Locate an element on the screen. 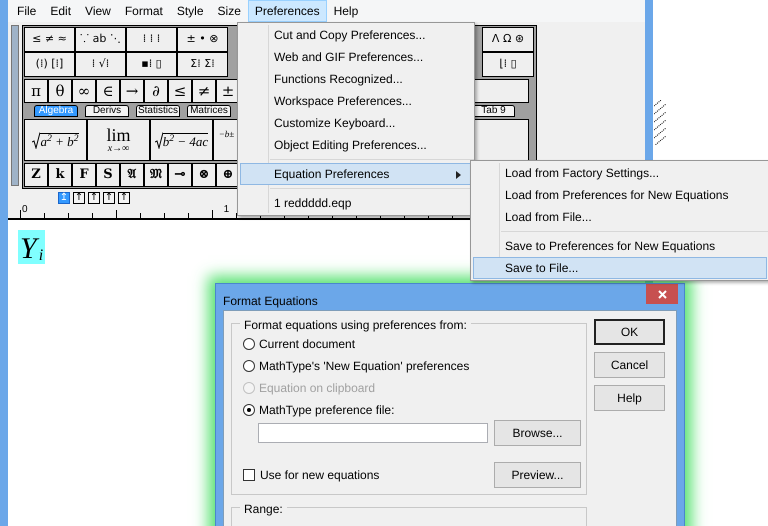 The width and height of the screenshot is (768, 526). radio-label: MathType's 'New Equation' preferences is located at coordinates (364, 366).